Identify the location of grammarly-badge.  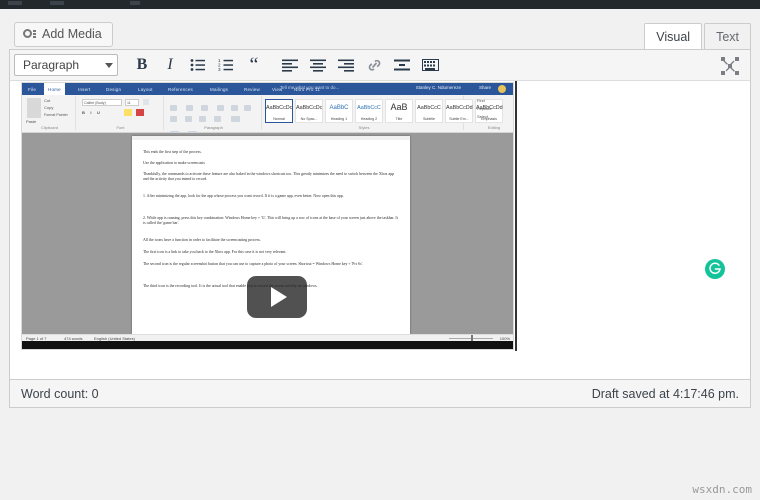
(715, 269).